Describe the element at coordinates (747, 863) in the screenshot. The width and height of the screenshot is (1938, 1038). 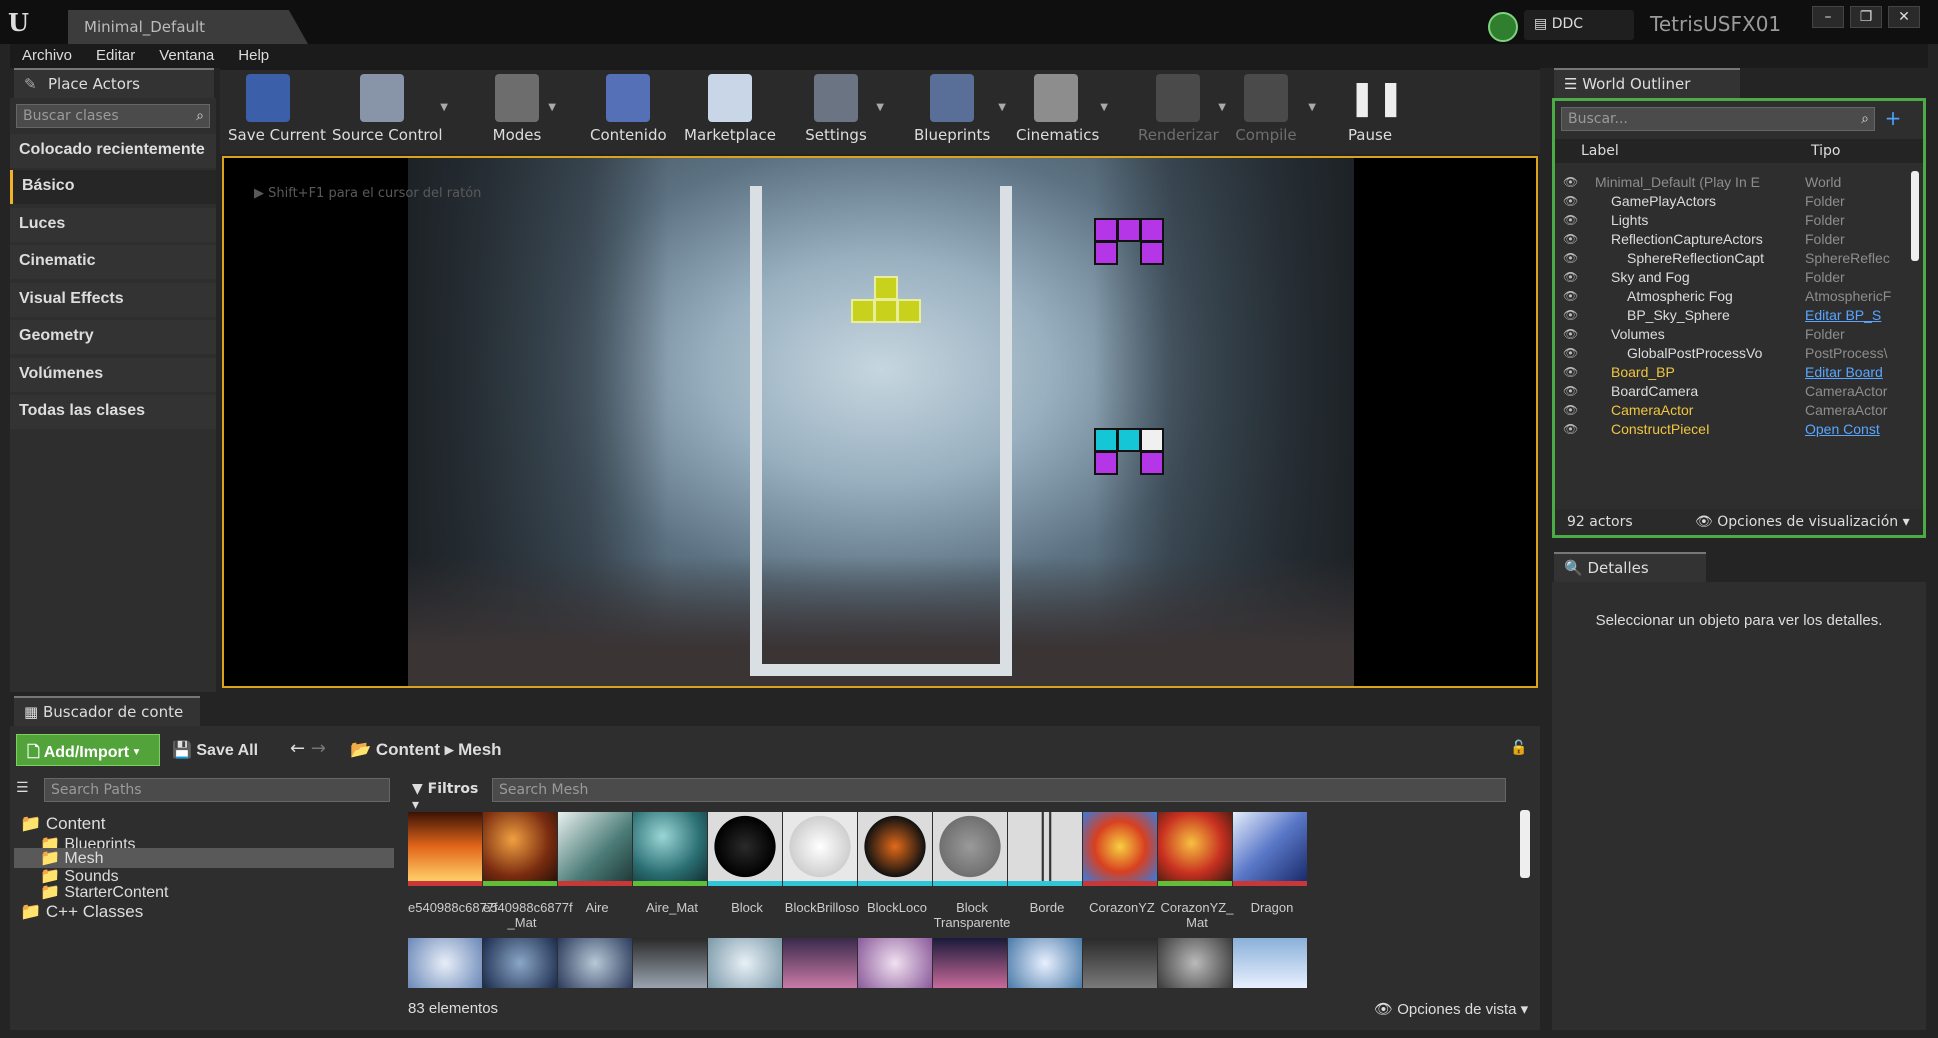
I see `asset-tile: Block` at that location.